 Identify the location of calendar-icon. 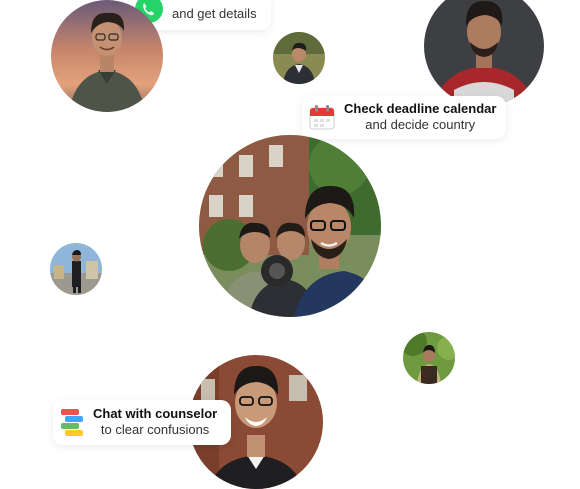
(322, 117).